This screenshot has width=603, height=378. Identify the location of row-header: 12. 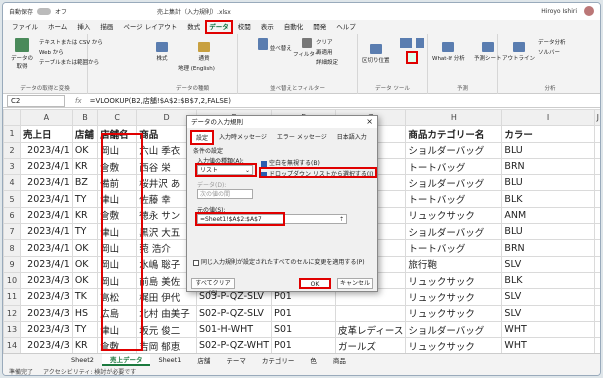
(12, 313).